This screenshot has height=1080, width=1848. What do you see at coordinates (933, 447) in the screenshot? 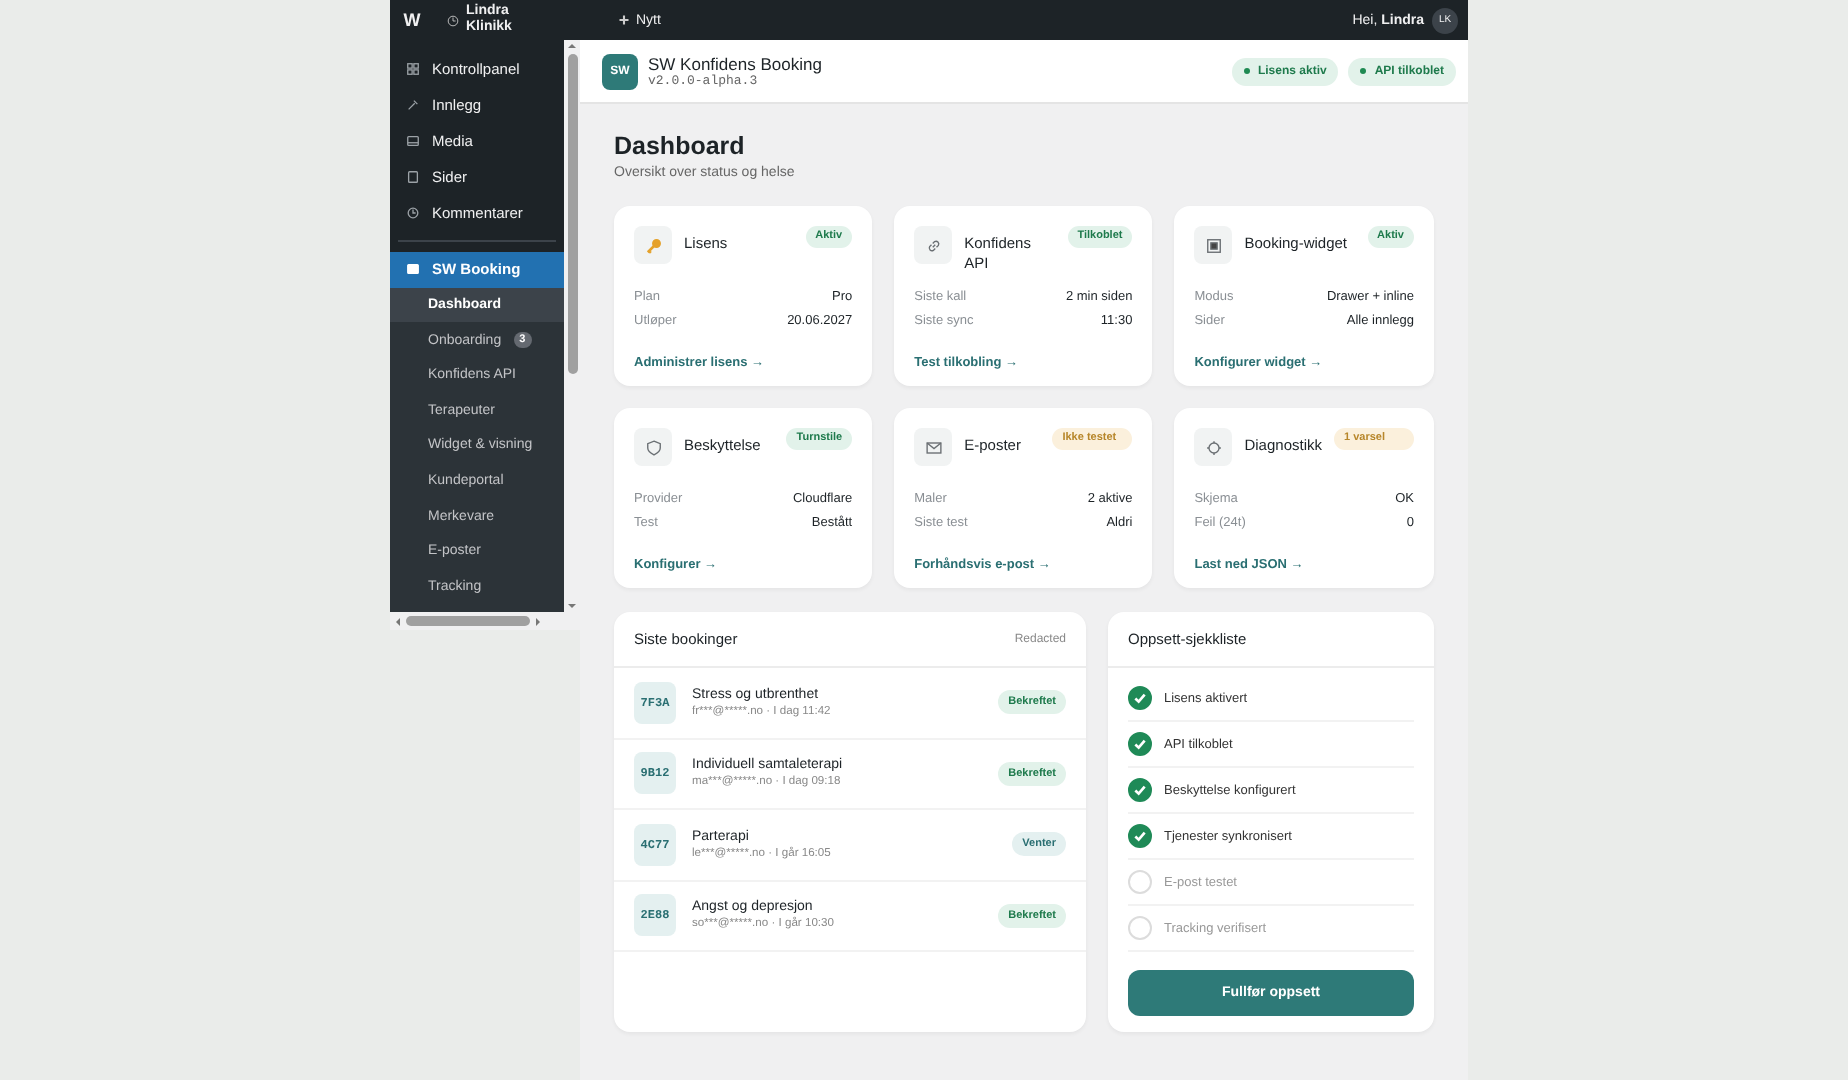
I see `mail-icon` at bounding box center [933, 447].